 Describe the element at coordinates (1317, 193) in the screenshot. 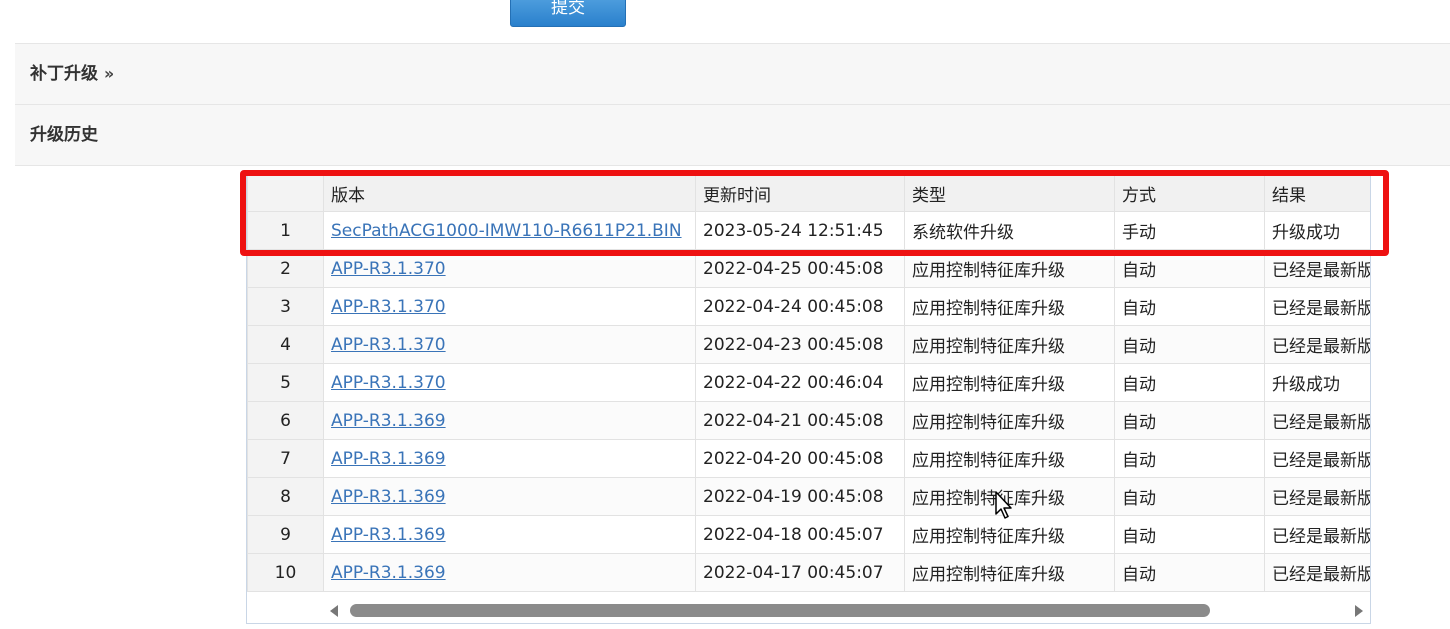

I see `column-header-result: 结果` at that location.